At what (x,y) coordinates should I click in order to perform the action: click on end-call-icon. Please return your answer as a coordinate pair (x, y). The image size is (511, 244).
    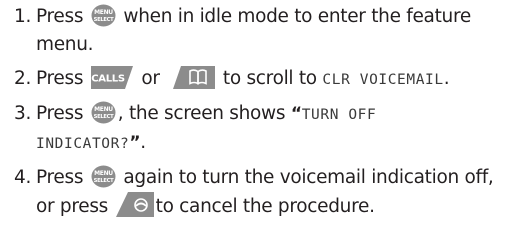
    Looking at the image, I should click on (134, 204).